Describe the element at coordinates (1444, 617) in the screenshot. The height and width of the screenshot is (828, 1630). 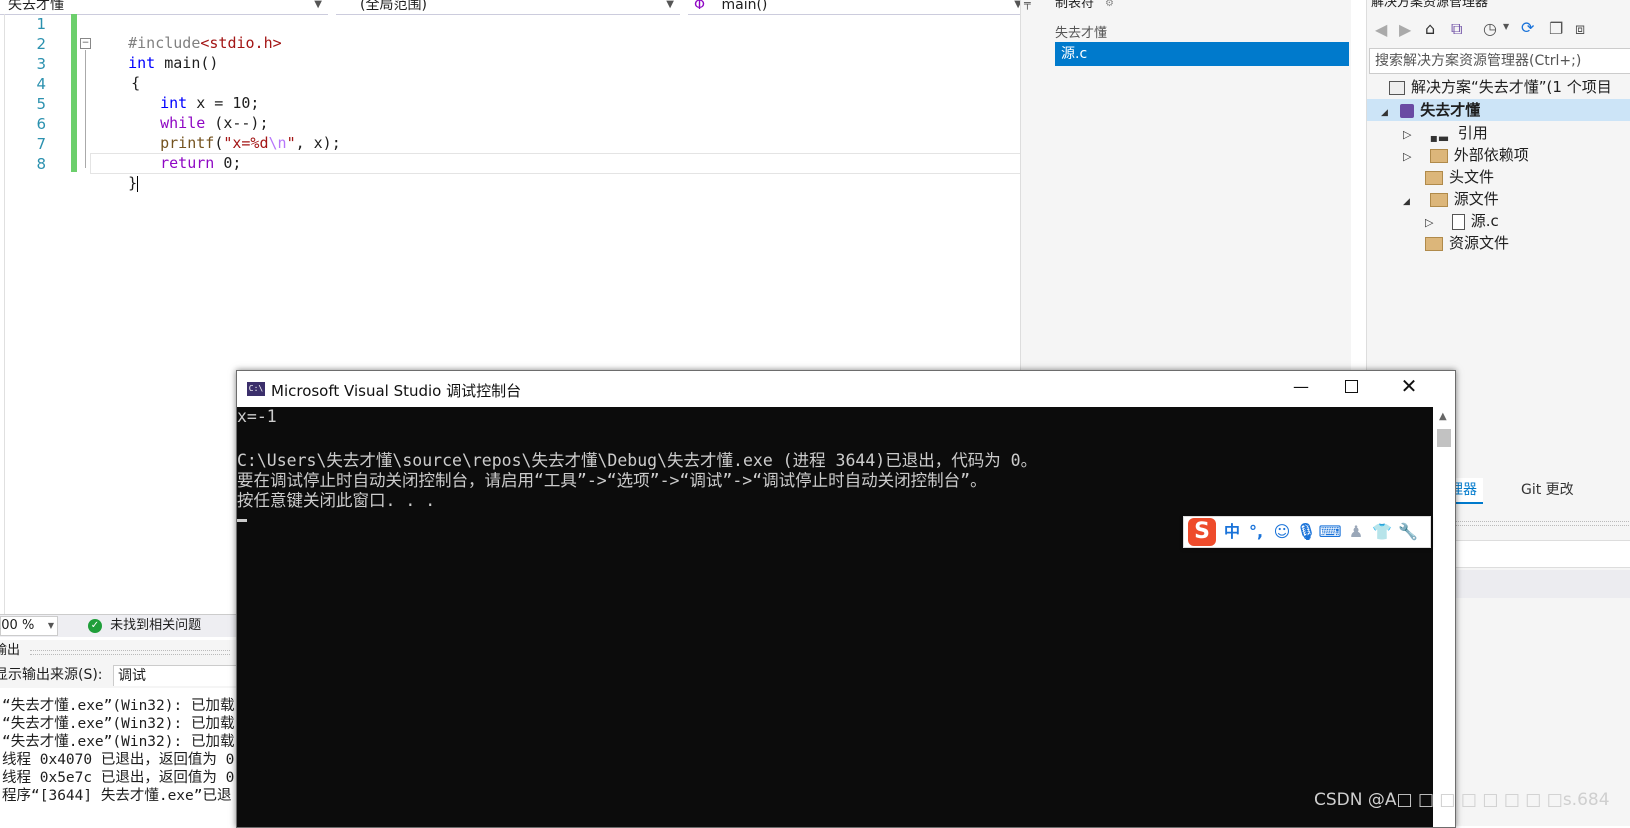
I see `console-scrollbar: ▲` at that location.